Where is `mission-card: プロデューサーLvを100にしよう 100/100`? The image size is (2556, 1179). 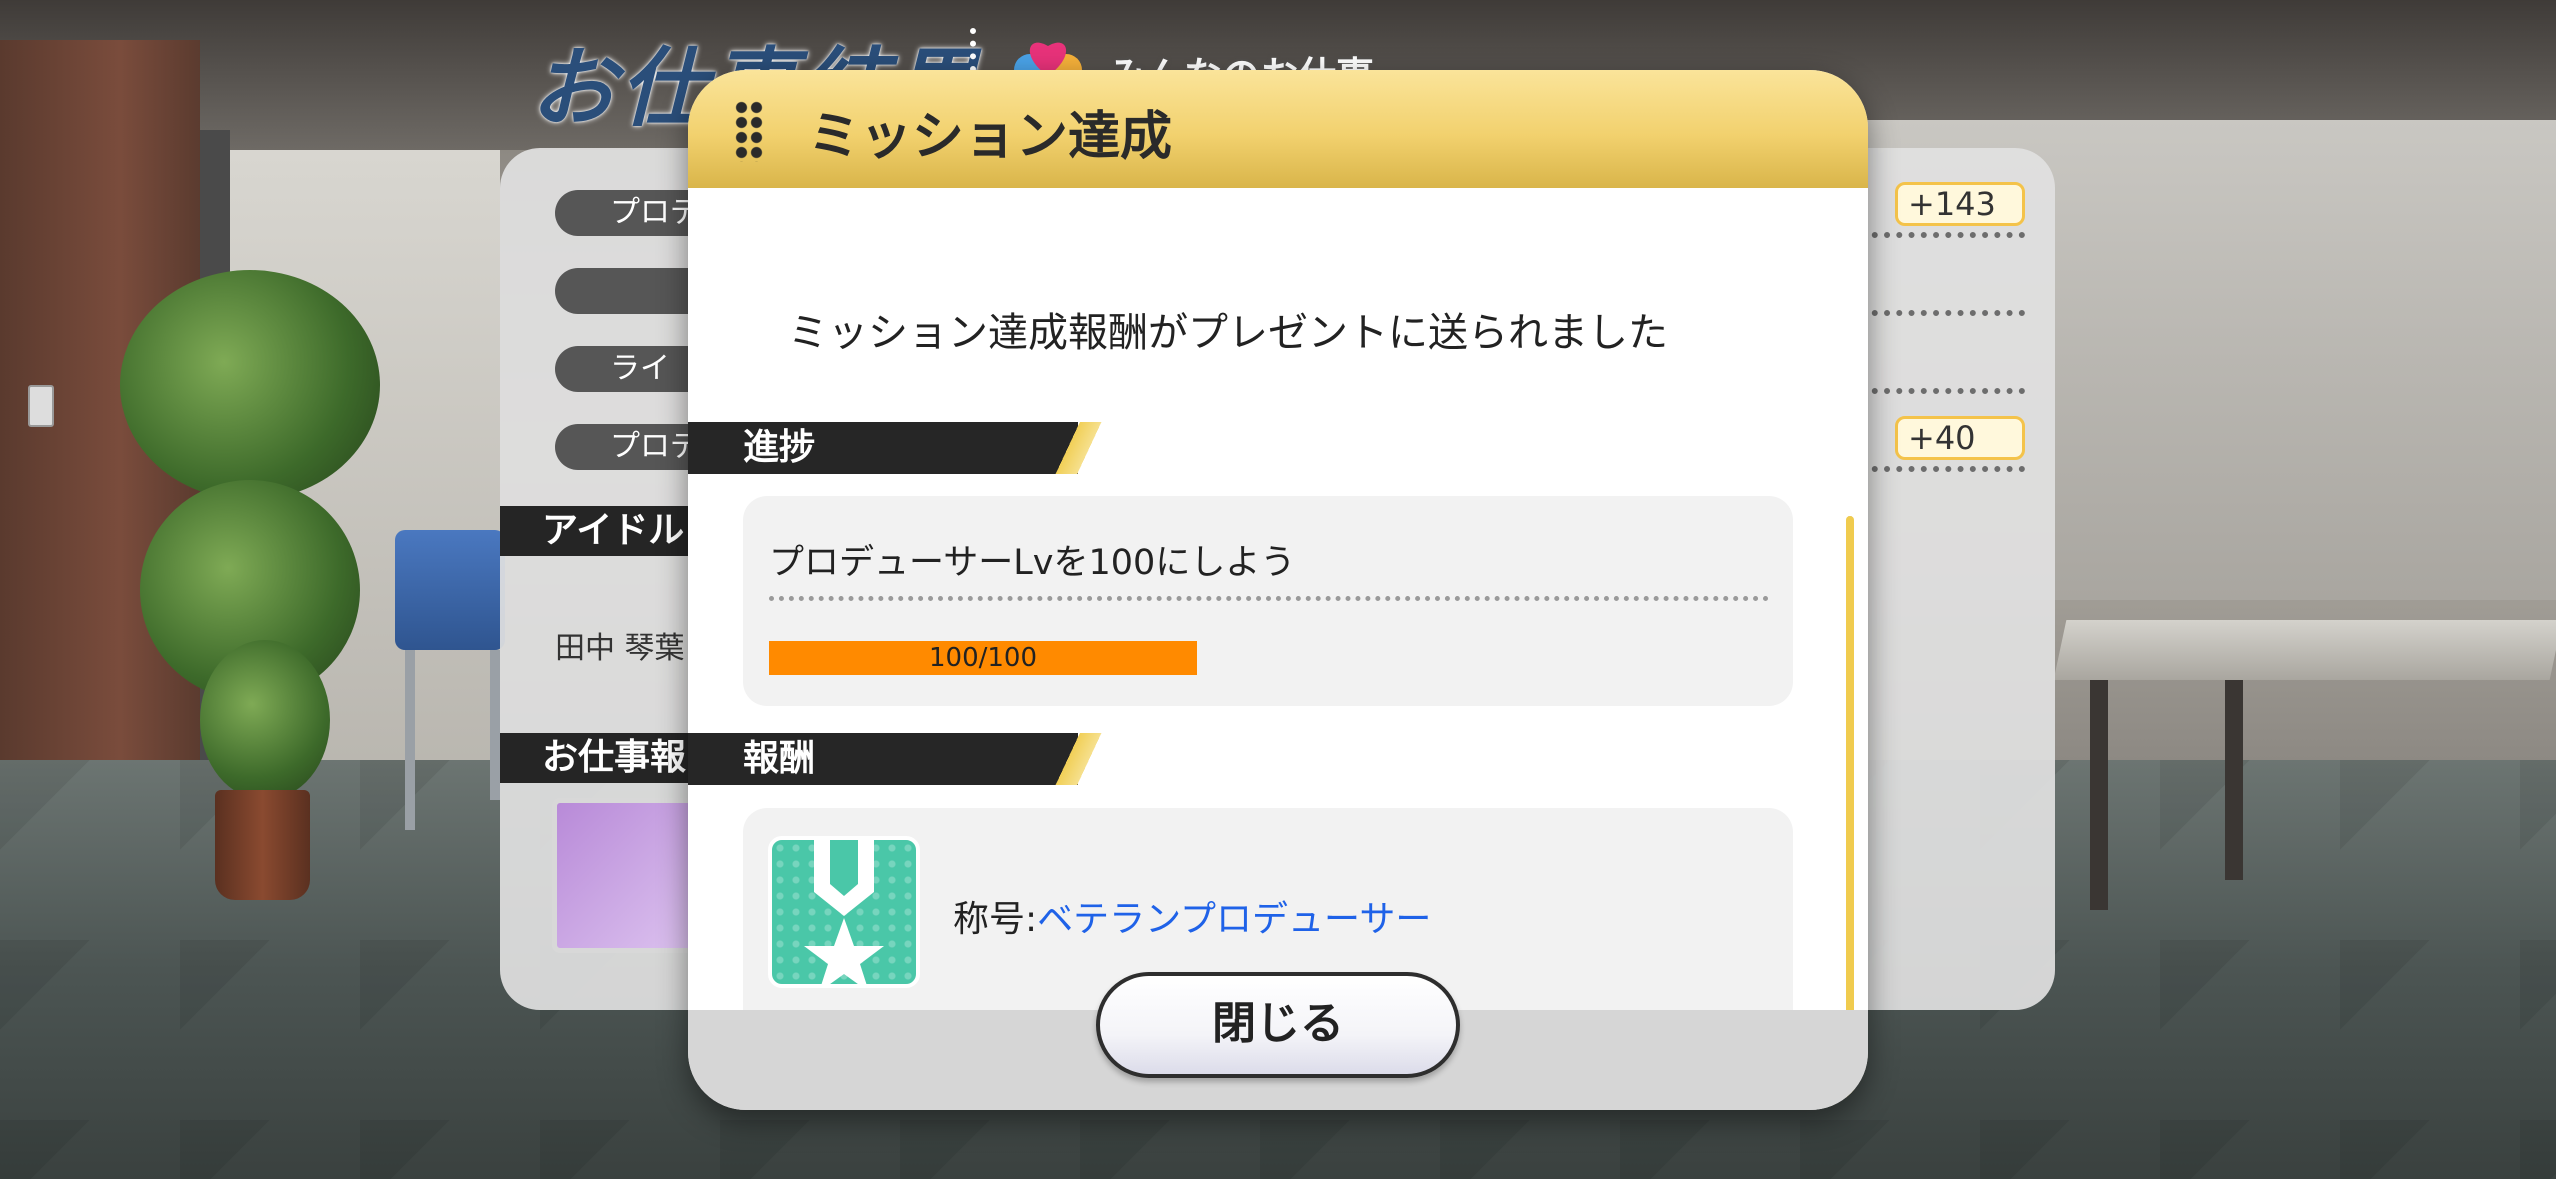
mission-card: プロデューサーLvを100にしよう 100/100 is located at coordinates (1268, 601).